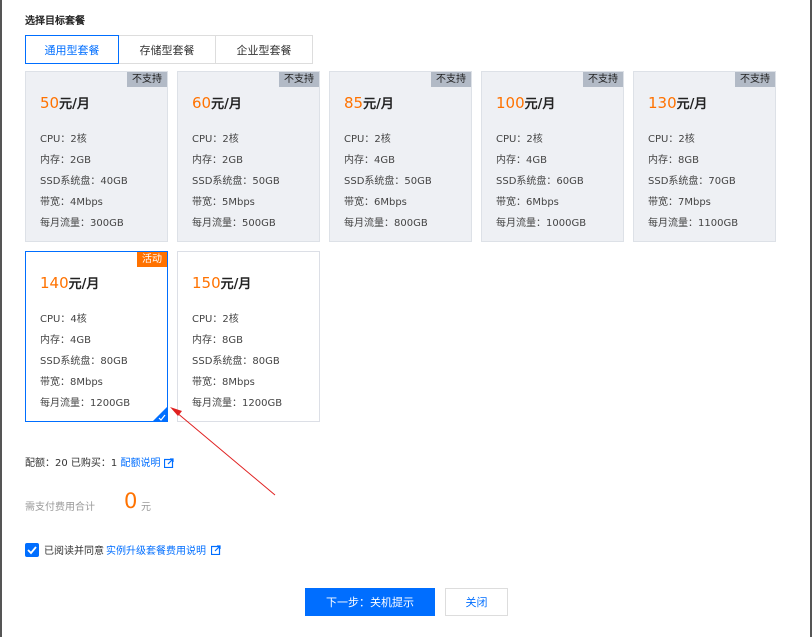 The width and height of the screenshot is (812, 637). I want to click on package-type-tabs: 通用型套餐 存储型套餐 企业型套餐, so click(169, 49).